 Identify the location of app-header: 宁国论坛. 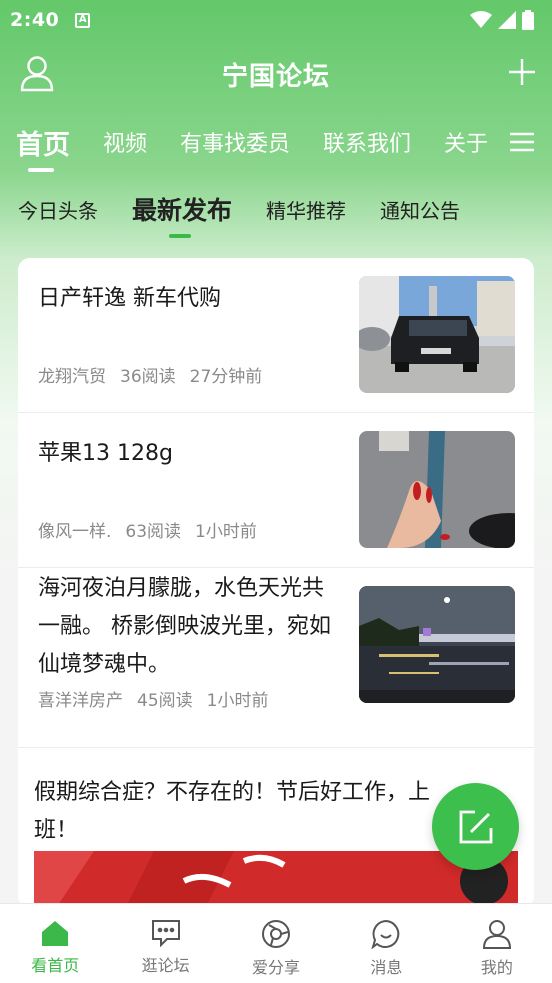
(276, 74).